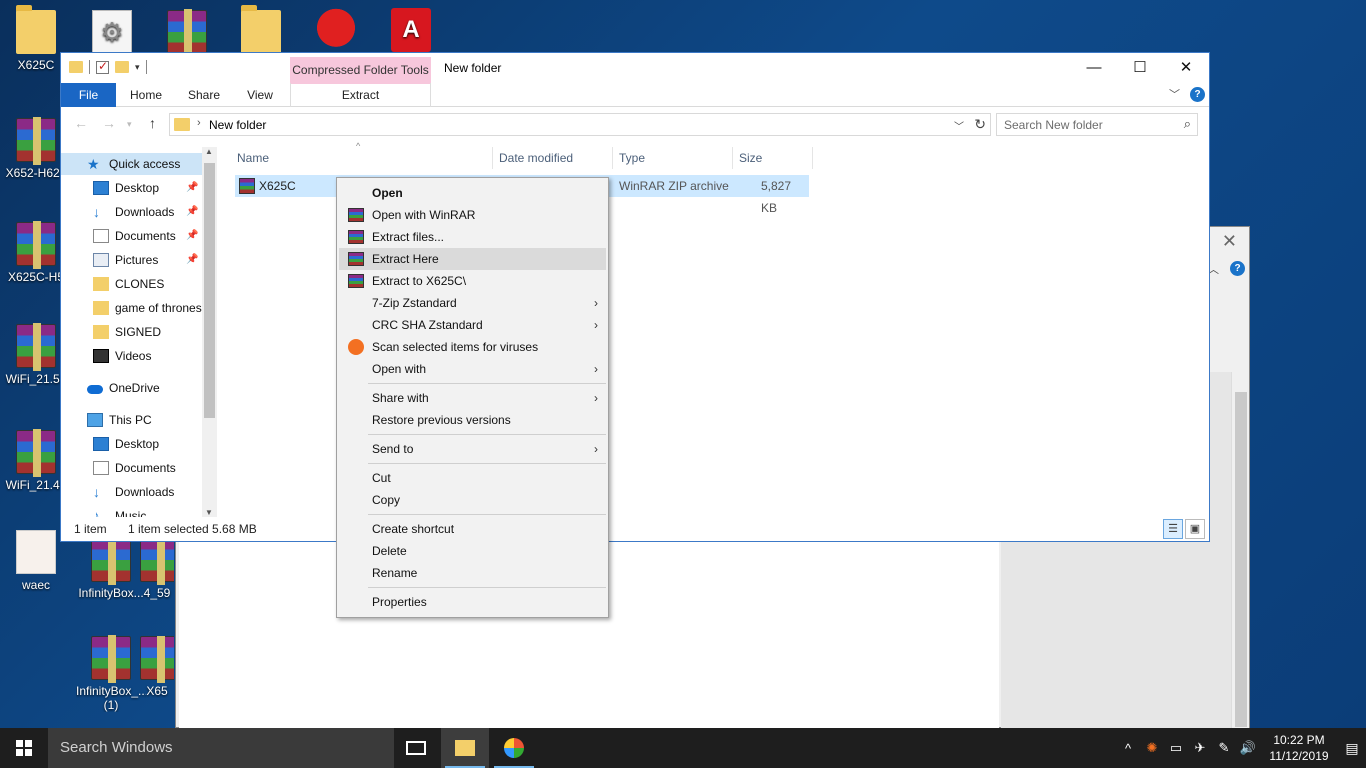 The height and width of the screenshot is (768, 1366). What do you see at coordinates (472, 602) in the screenshot?
I see `menu-item-properties: Properties` at bounding box center [472, 602].